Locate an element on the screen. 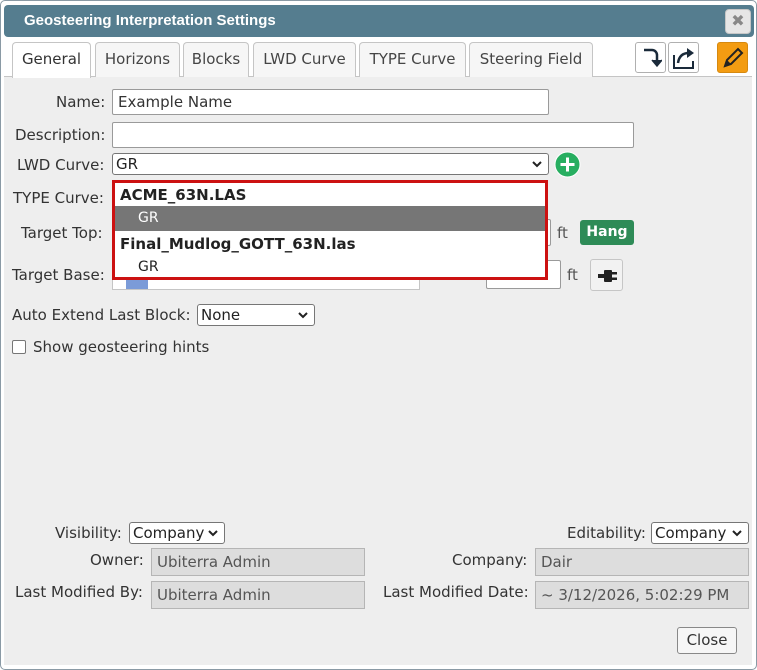 This screenshot has width=757, height=670. auto-extend-select: None is located at coordinates (256, 315).